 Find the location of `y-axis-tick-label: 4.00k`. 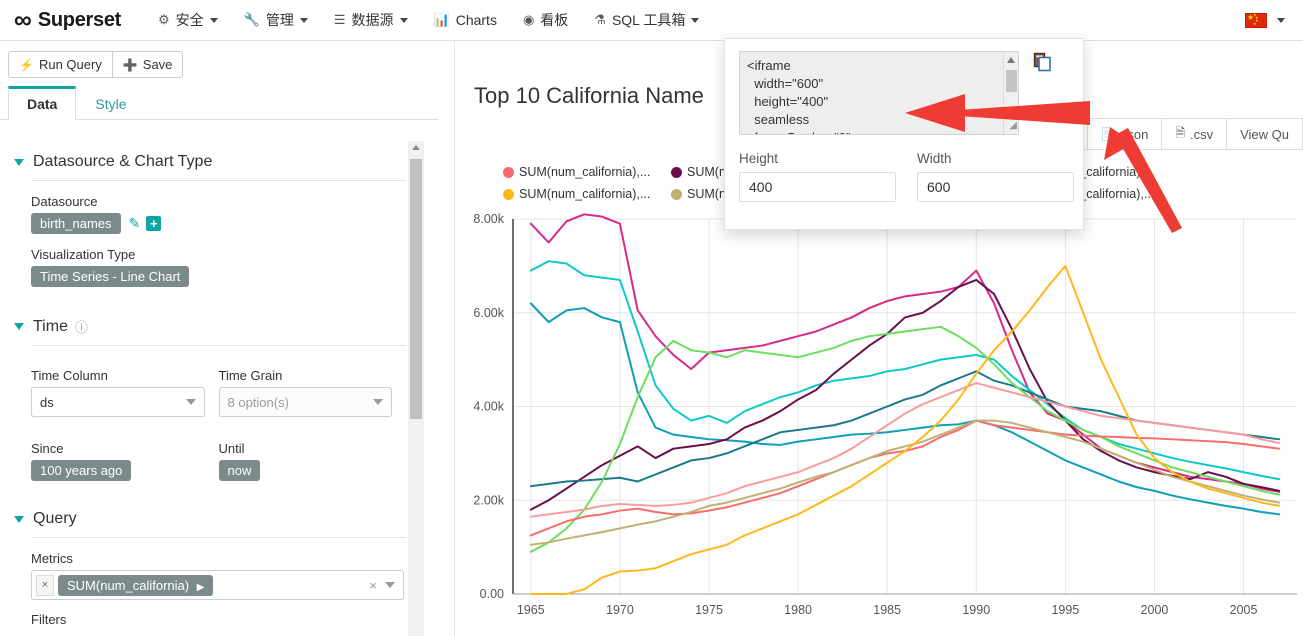

y-axis-tick-label: 4.00k is located at coordinates (488, 407).